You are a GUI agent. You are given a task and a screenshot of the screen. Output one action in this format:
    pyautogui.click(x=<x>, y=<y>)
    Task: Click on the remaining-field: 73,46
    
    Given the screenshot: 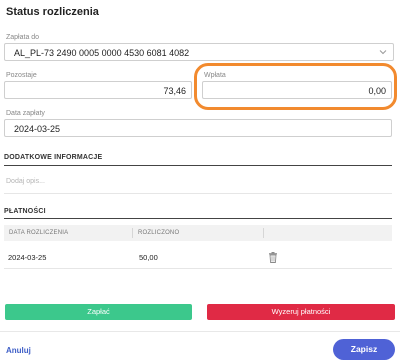 What is the action you would take?
    pyautogui.click(x=98, y=90)
    